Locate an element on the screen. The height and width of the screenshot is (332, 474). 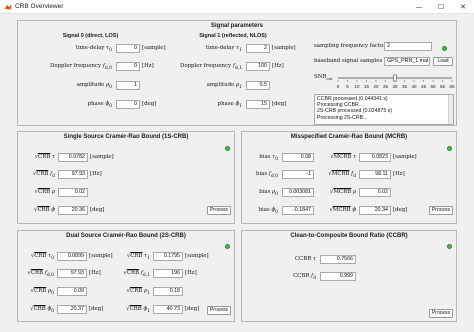
baseband-label: baseband signal samples is located at coordinates (348, 61).